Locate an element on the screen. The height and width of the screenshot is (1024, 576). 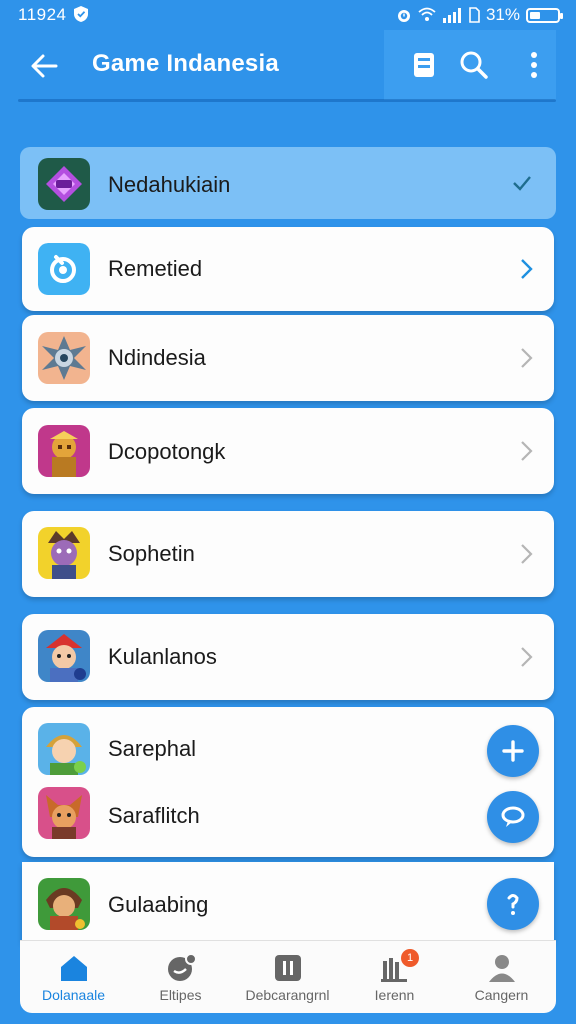
bookmark-icon is located at coordinates (424, 65).